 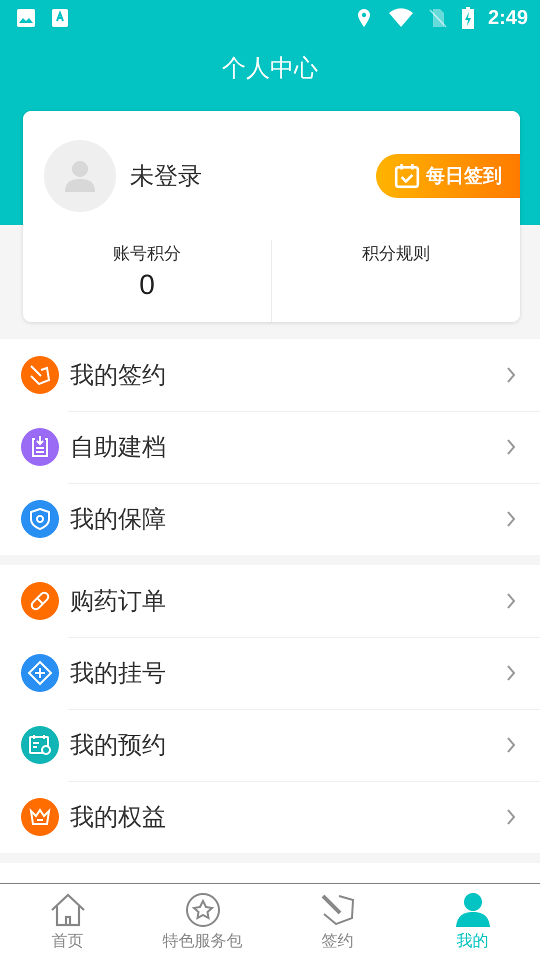 I want to click on image-icon, so click(x=26, y=18).